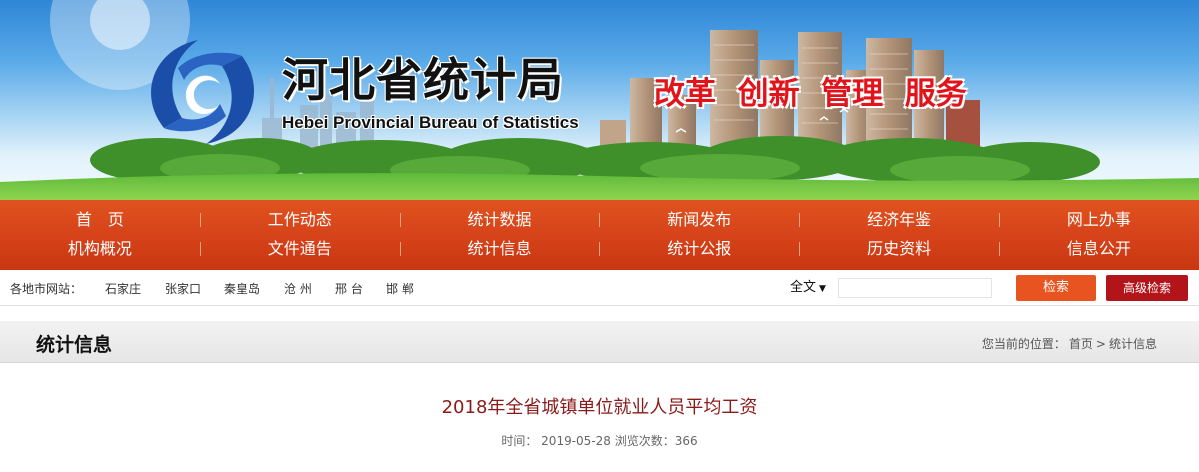 The height and width of the screenshot is (472, 1199). What do you see at coordinates (1098, 220) in the screenshot?
I see `nav-item-online-services: 网上办事` at bounding box center [1098, 220].